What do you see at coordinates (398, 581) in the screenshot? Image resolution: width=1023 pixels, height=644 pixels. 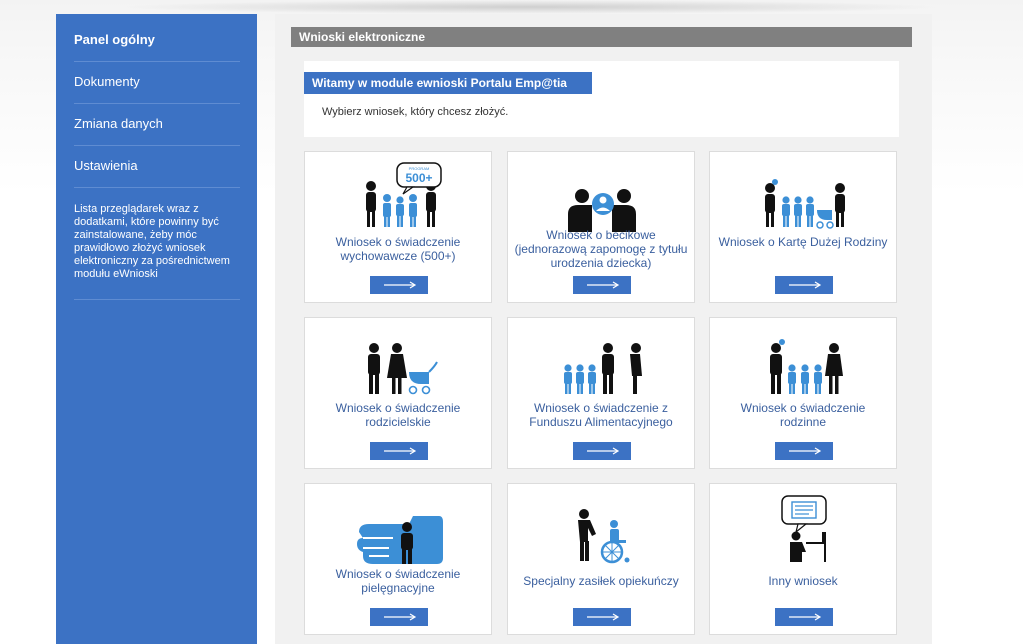 I see `card-label: Wniosek o świadczenie pielęgnacyjne` at bounding box center [398, 581].